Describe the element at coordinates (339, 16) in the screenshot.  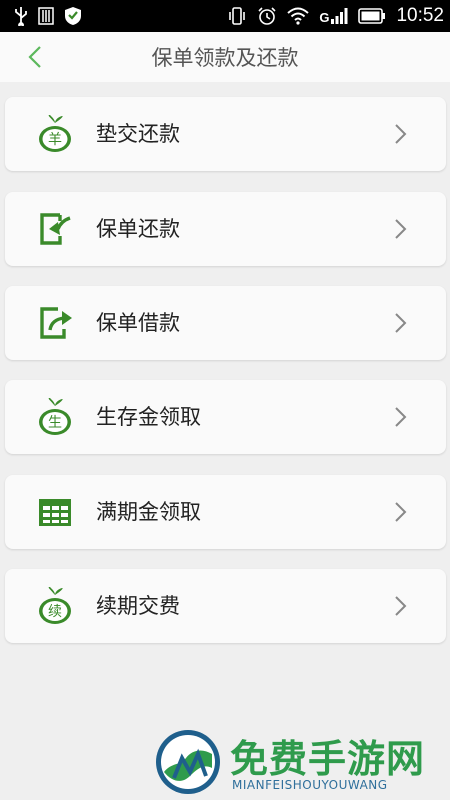
I see `signal-strength-icon` at that location.